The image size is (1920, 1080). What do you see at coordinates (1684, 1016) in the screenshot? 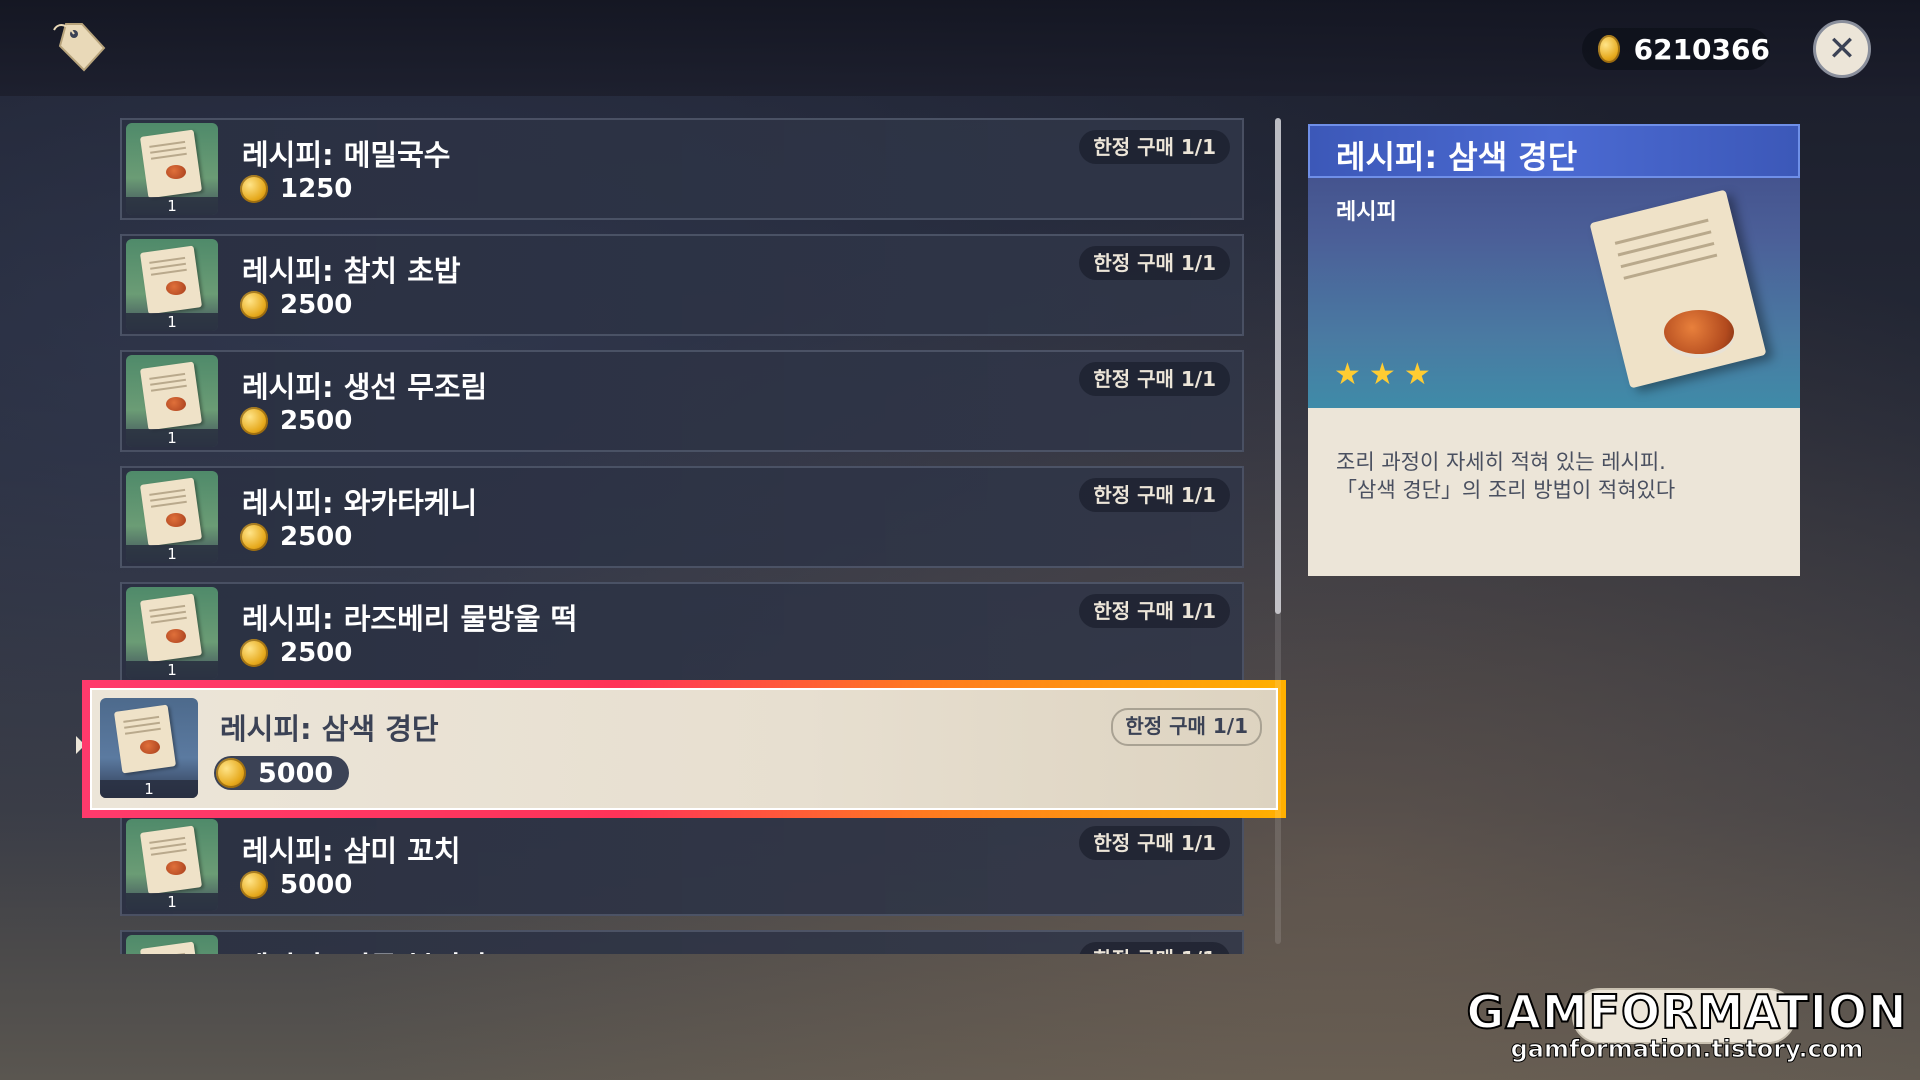
I see `purchase-button` at bounding box center [1684, 1016].